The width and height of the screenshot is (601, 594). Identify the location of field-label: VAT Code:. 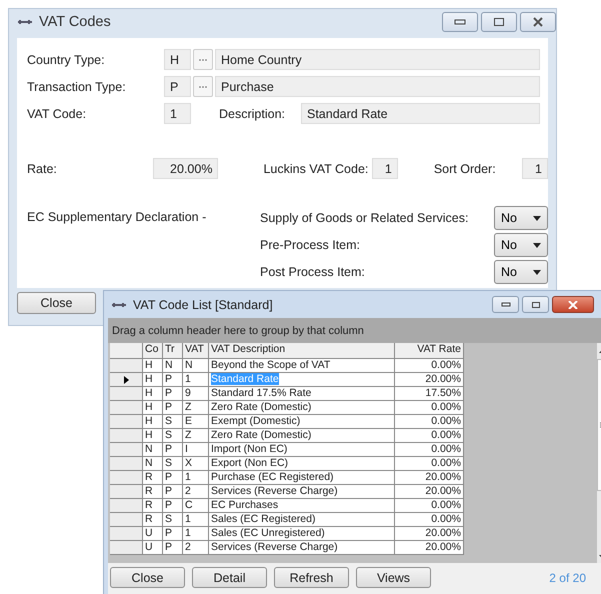
(57, 113).